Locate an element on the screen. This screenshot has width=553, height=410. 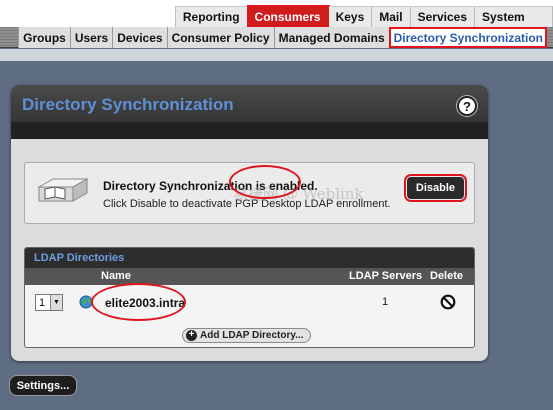
order-value: 1 is located at coordinates (42, 302).